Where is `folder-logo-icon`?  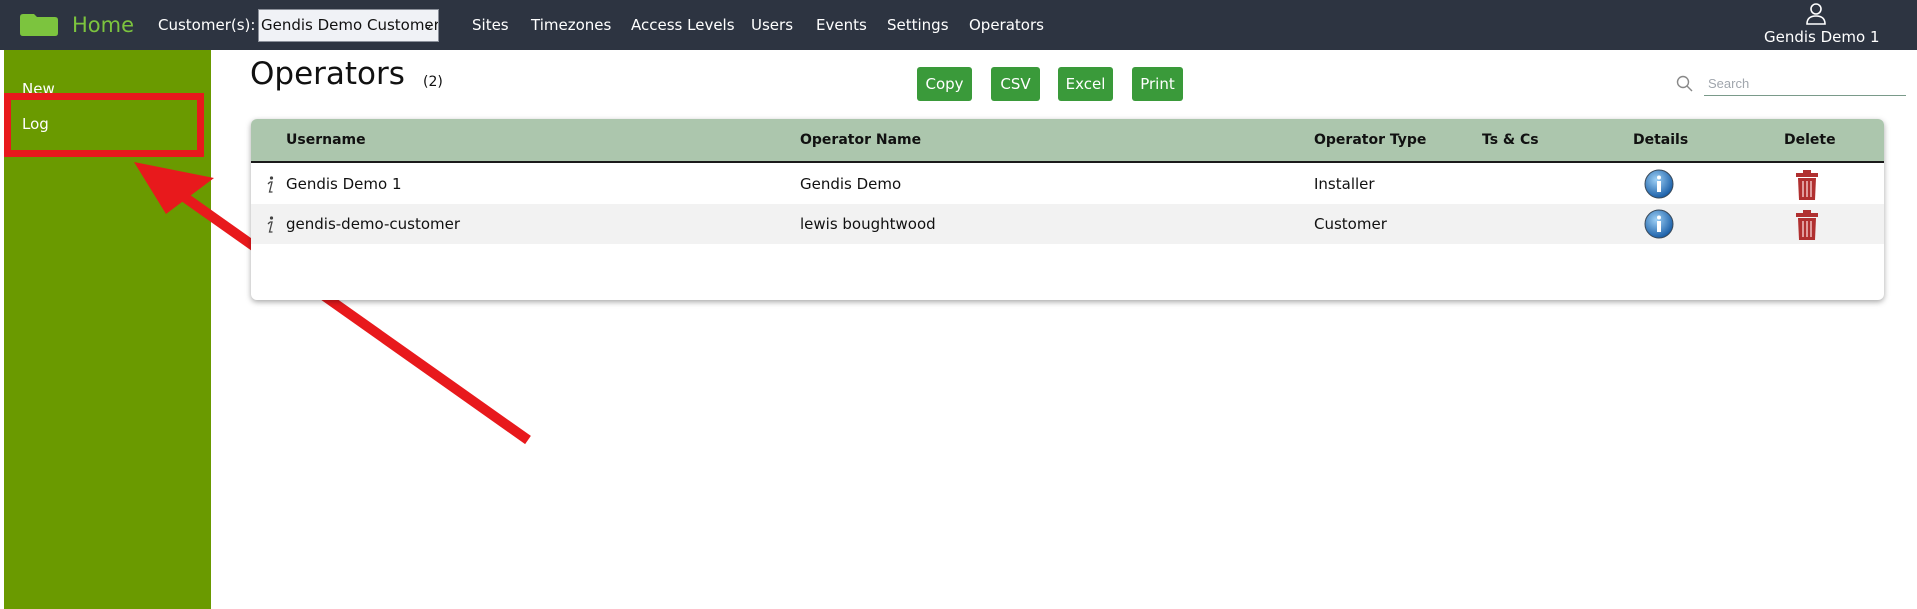 folder-logo-icon is located at coordinates (39, 25).